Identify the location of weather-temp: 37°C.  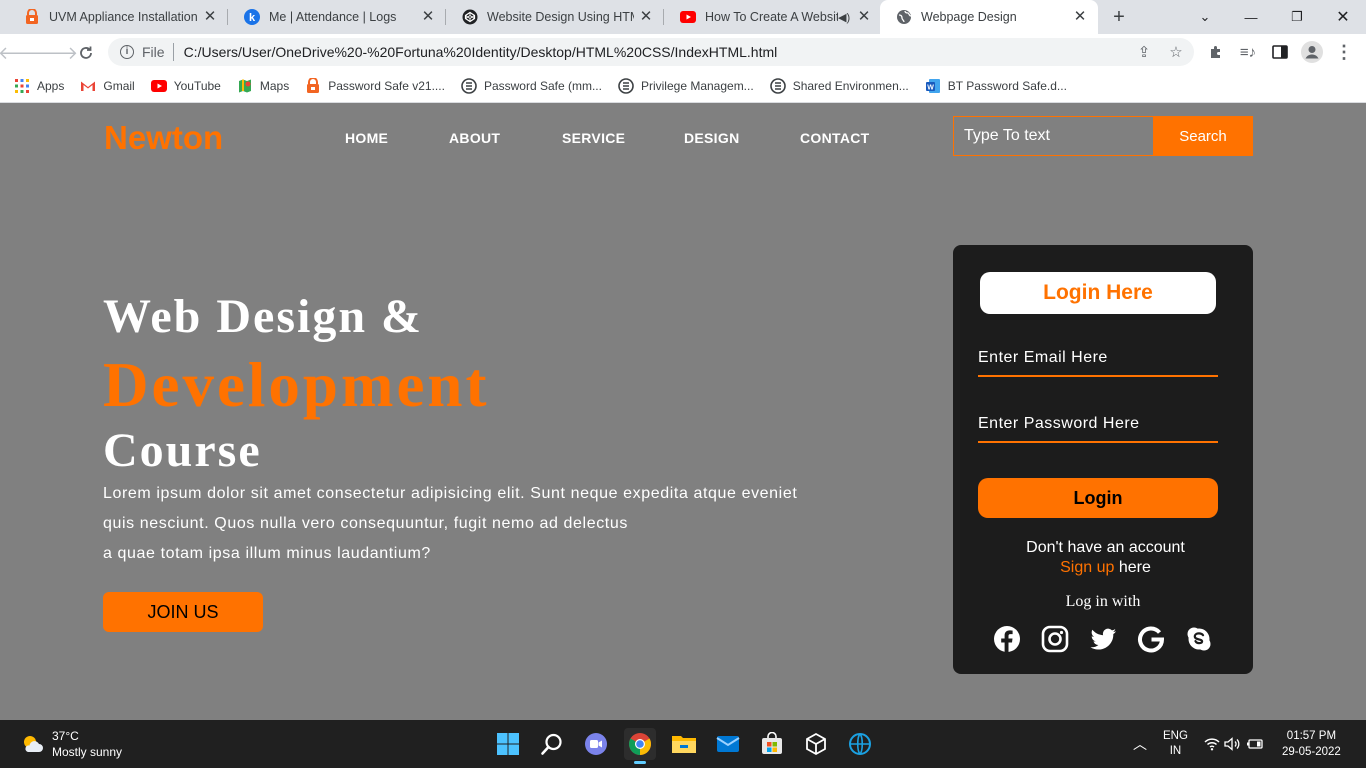
(65, 736).